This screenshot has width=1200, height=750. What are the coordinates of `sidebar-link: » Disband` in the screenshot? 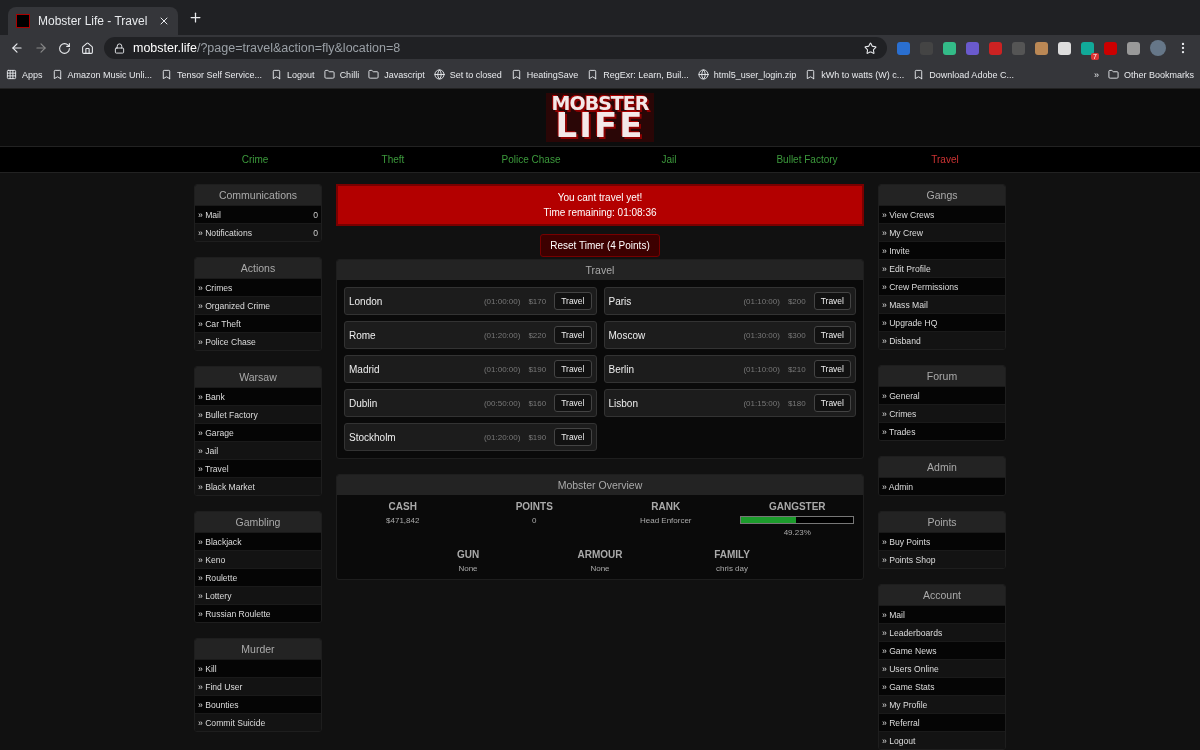 It's located at (942, 340).